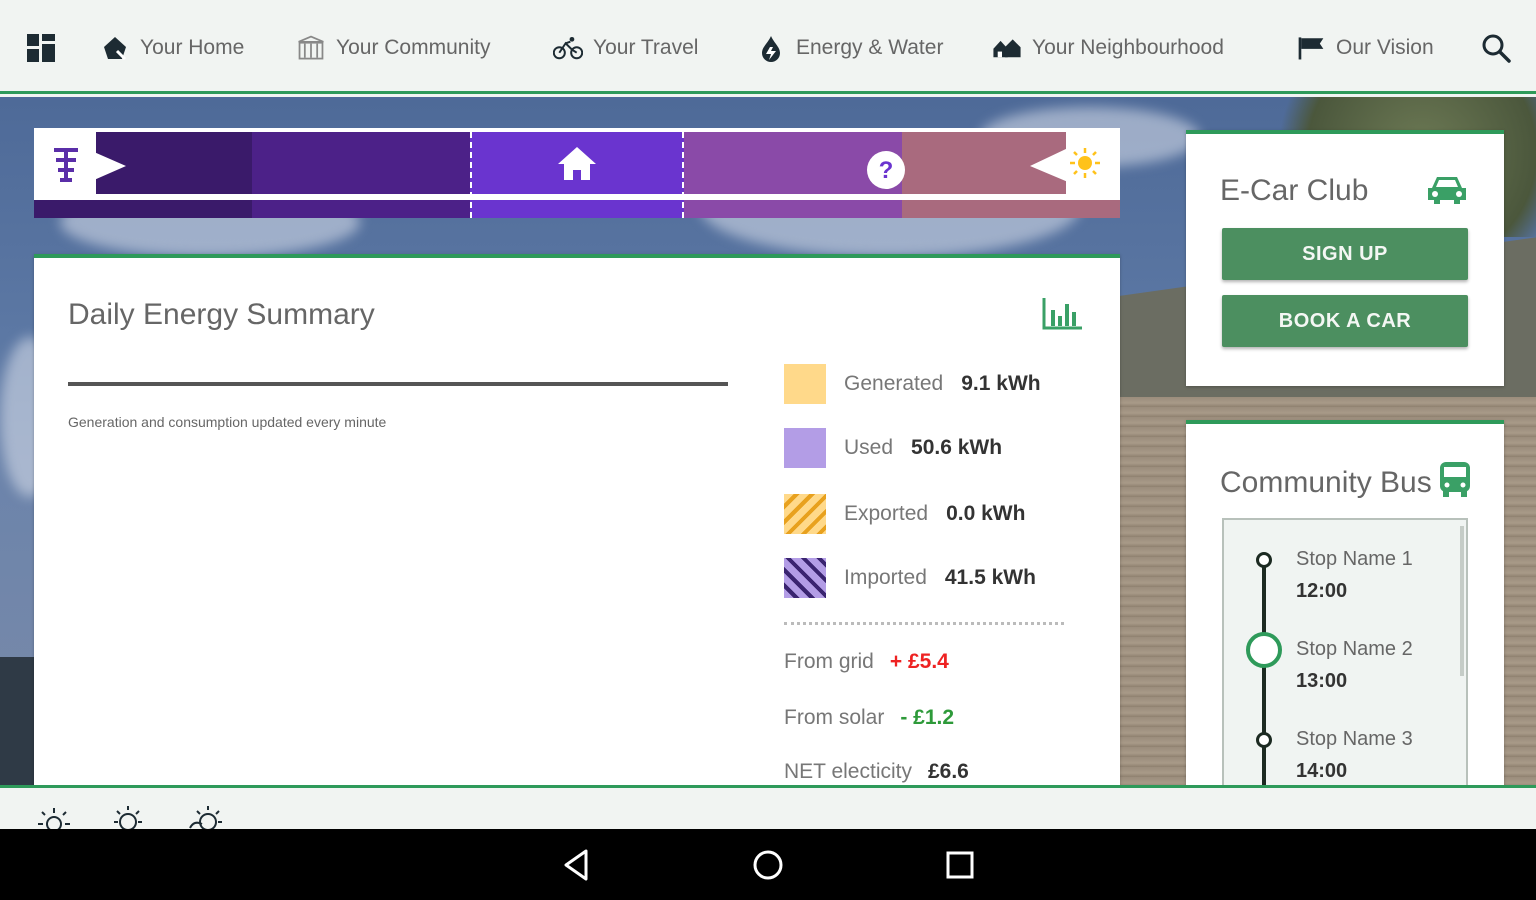 The height and width of the screenshot is (900, 1536). What do you see at coordinates (1462, 601) in the screenshot?
I see `timeline-scrollbar` at bounding box center [1462, 601].